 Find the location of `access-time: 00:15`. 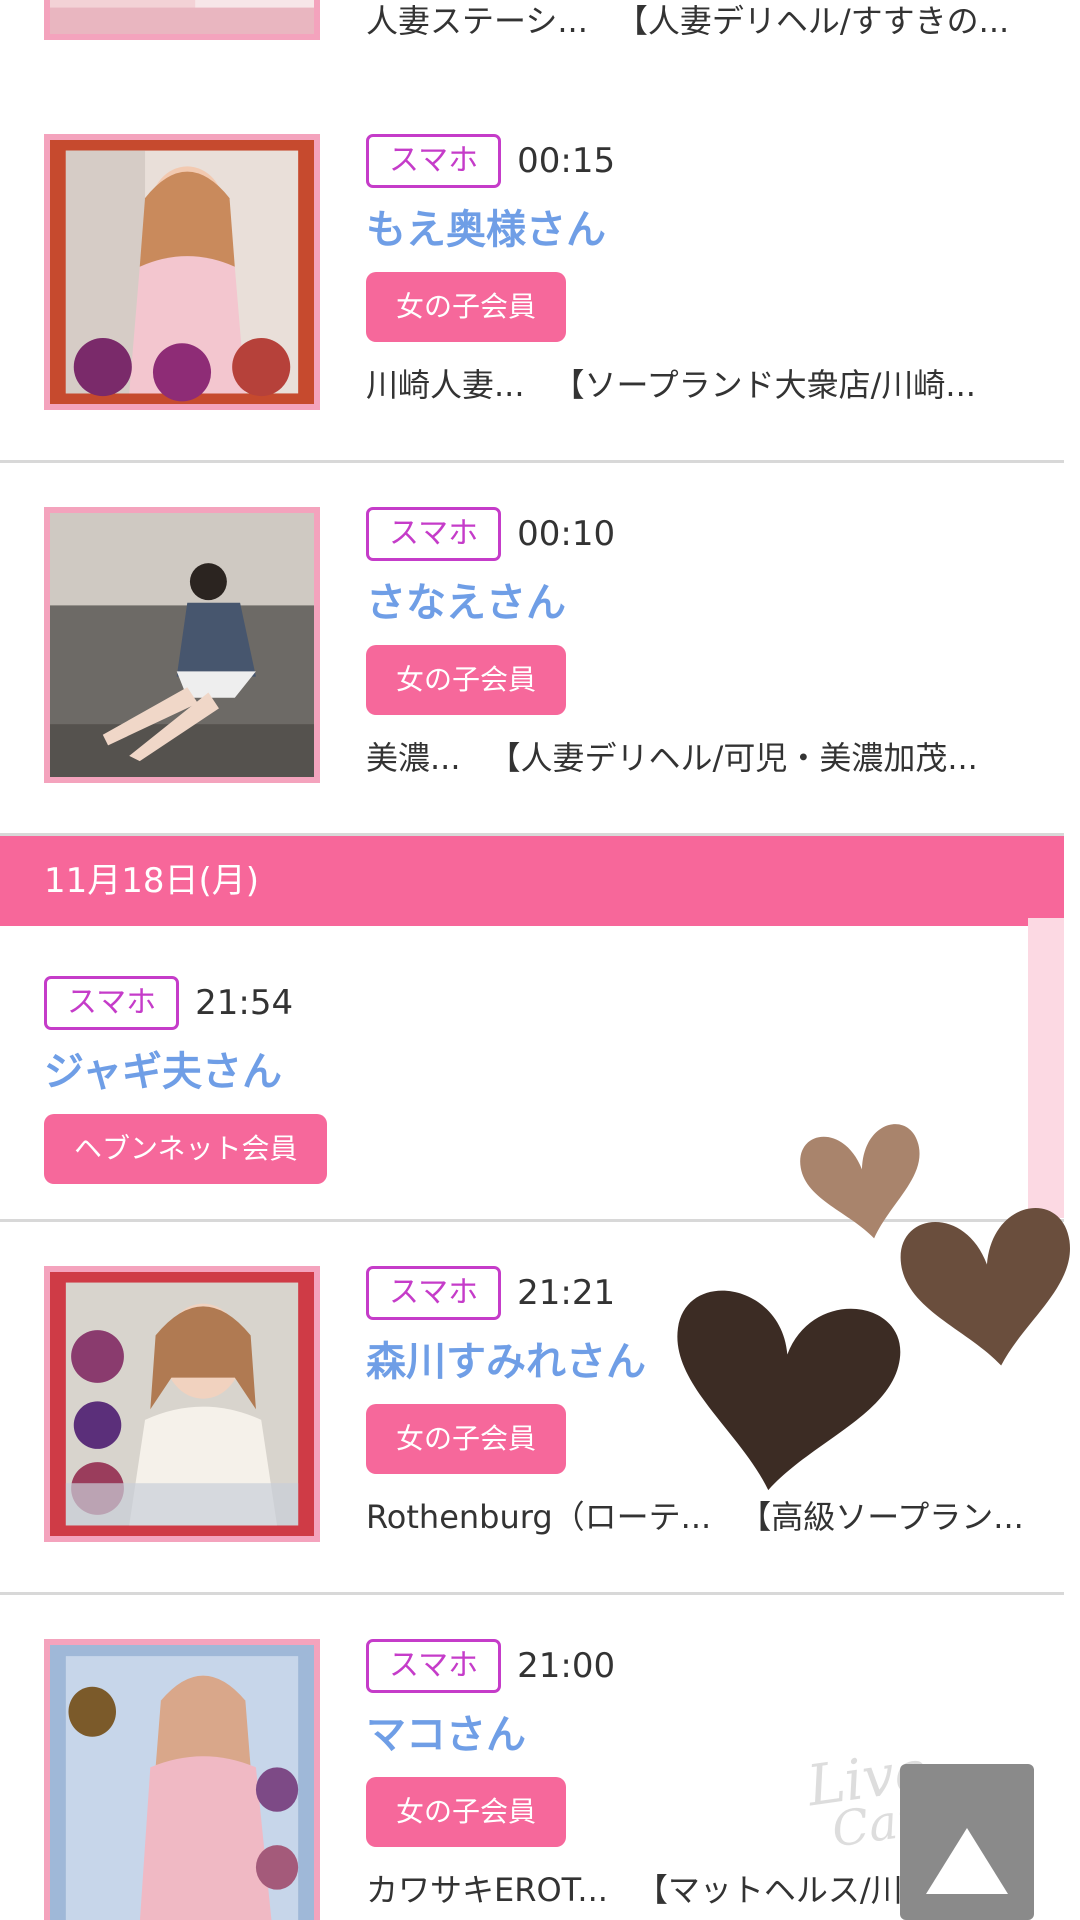

access-time: 00:15 is located at coordinates (566, 161).